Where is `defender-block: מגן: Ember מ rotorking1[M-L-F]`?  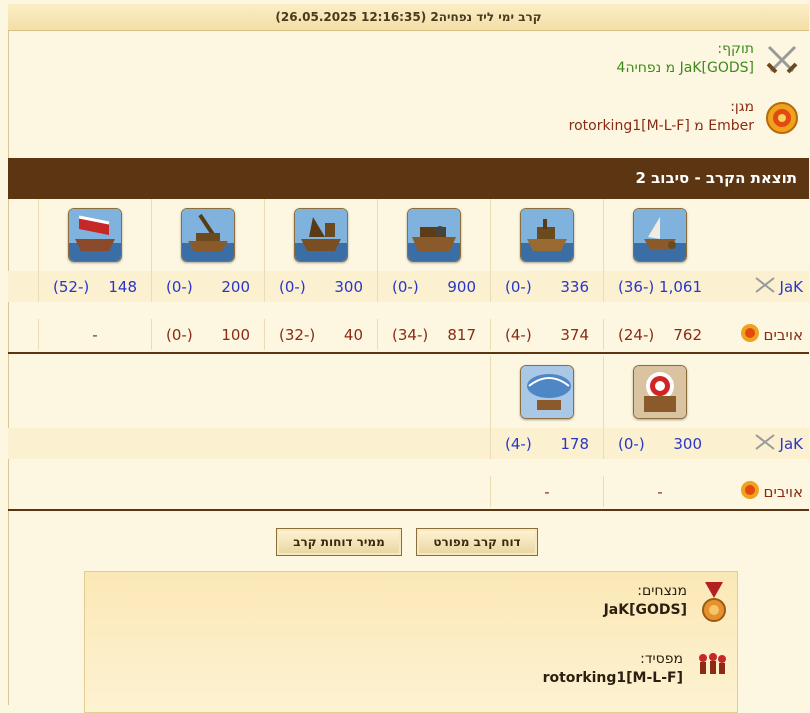 defender-block: מגן: Ember מ rotorking1[M-L-F] is located at coordinates (685, 118).